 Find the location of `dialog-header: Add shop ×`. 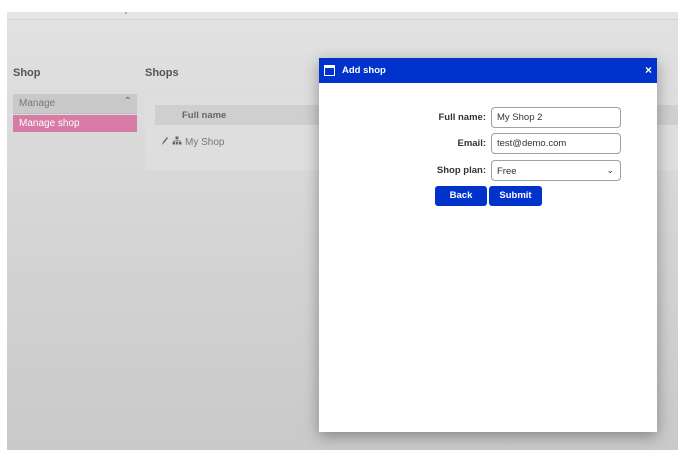

dialog-header: Add shop × is located at coordinates (488, 70).